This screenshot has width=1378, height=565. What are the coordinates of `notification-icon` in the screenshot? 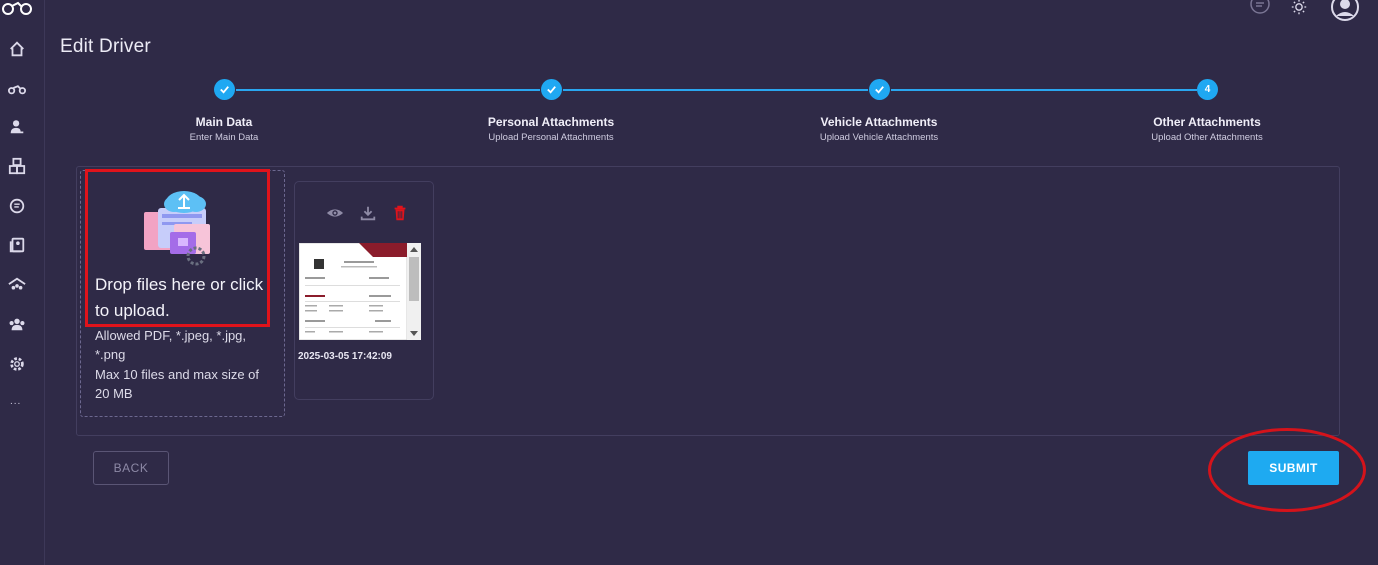 It's located at (1260, 11).